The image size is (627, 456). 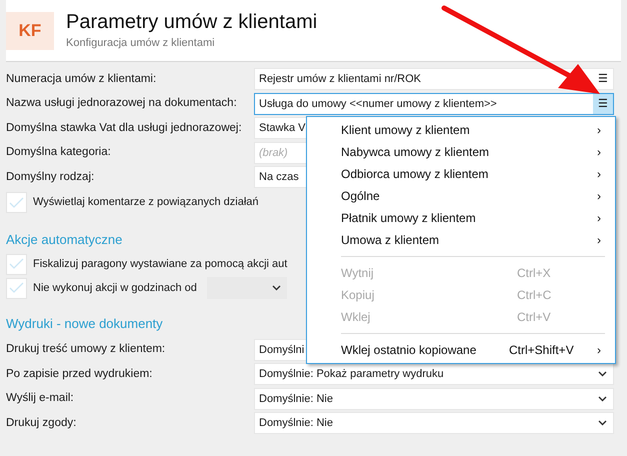 What do you see at coordinates (80, 374) in the screenshot?
I see `field-label: Po zapisie przed wydrukiem:` at bounding box center [80, 374].